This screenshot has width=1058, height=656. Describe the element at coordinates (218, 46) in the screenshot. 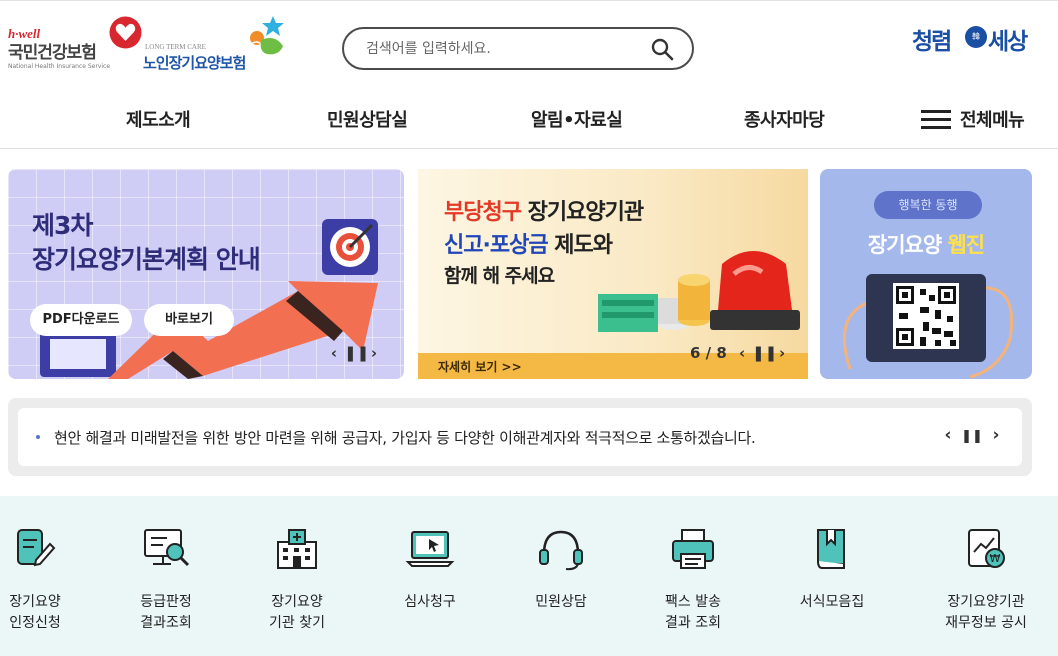

I see `ltc-logo: LONG TERM CARE 노인장기요양보험` at that location.